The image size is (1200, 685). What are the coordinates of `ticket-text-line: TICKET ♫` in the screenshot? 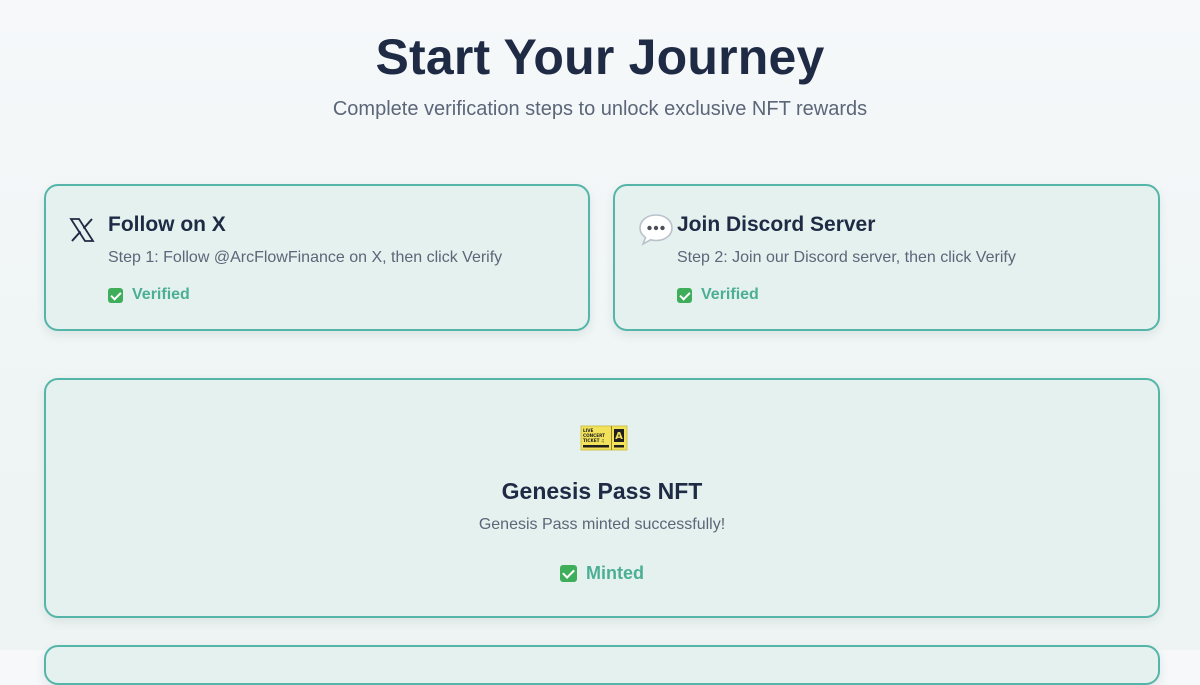 It's located at (594, 440).